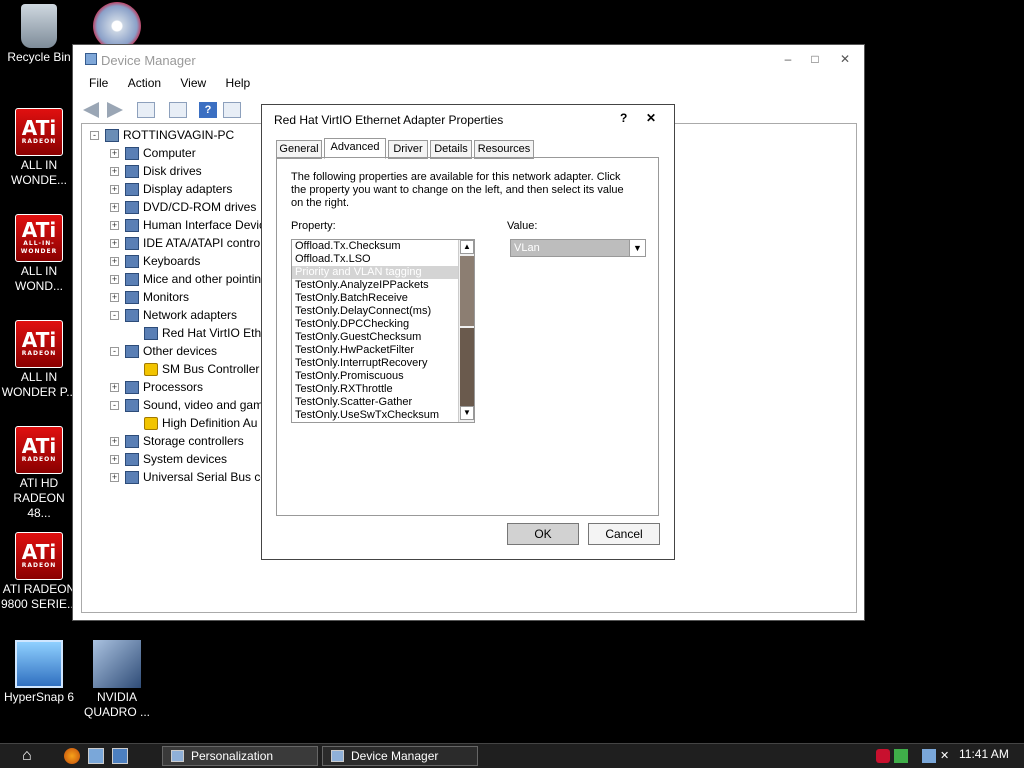  I want to click on property-item: TestOnly.AnalyzeIPPackets, so click(383, 285).